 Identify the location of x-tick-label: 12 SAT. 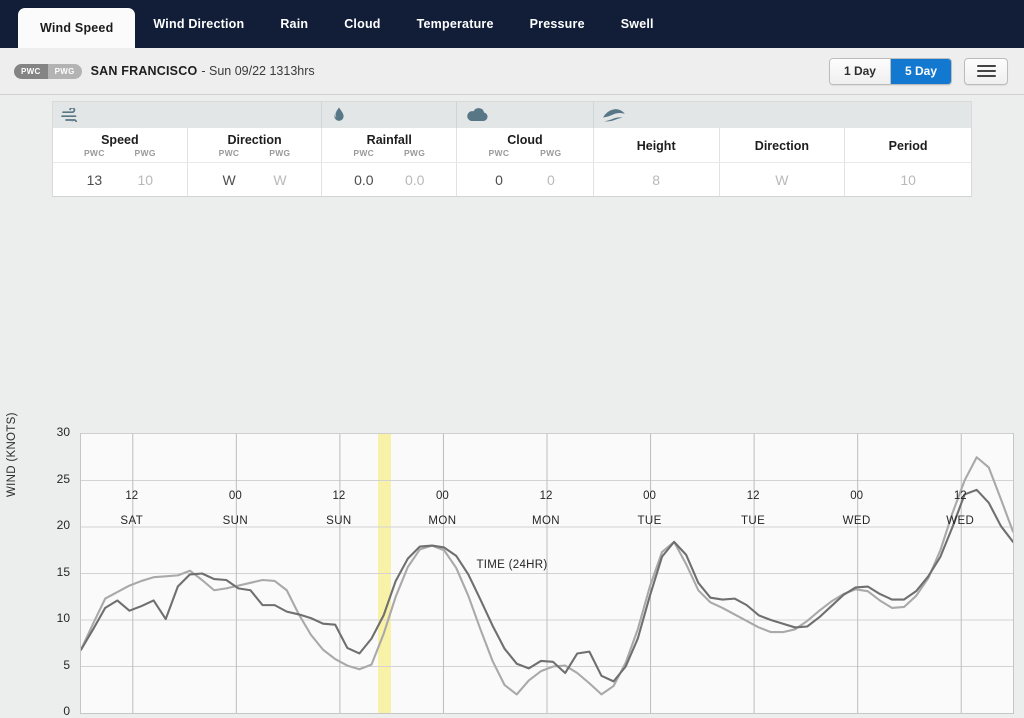
(132, 508).